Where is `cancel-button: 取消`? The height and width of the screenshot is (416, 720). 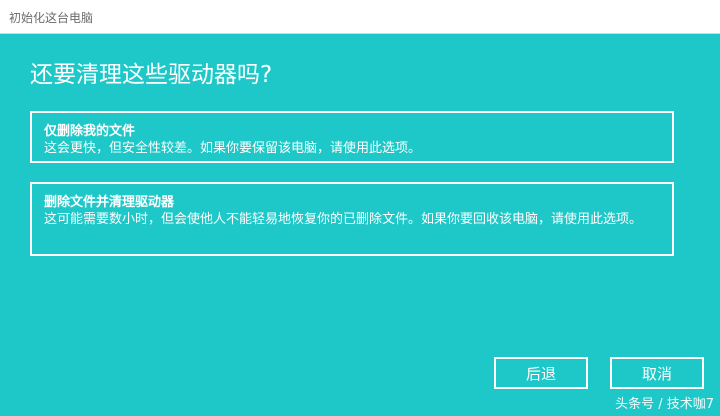 cancel-button: 取消 is located at coordinates (657, 373).